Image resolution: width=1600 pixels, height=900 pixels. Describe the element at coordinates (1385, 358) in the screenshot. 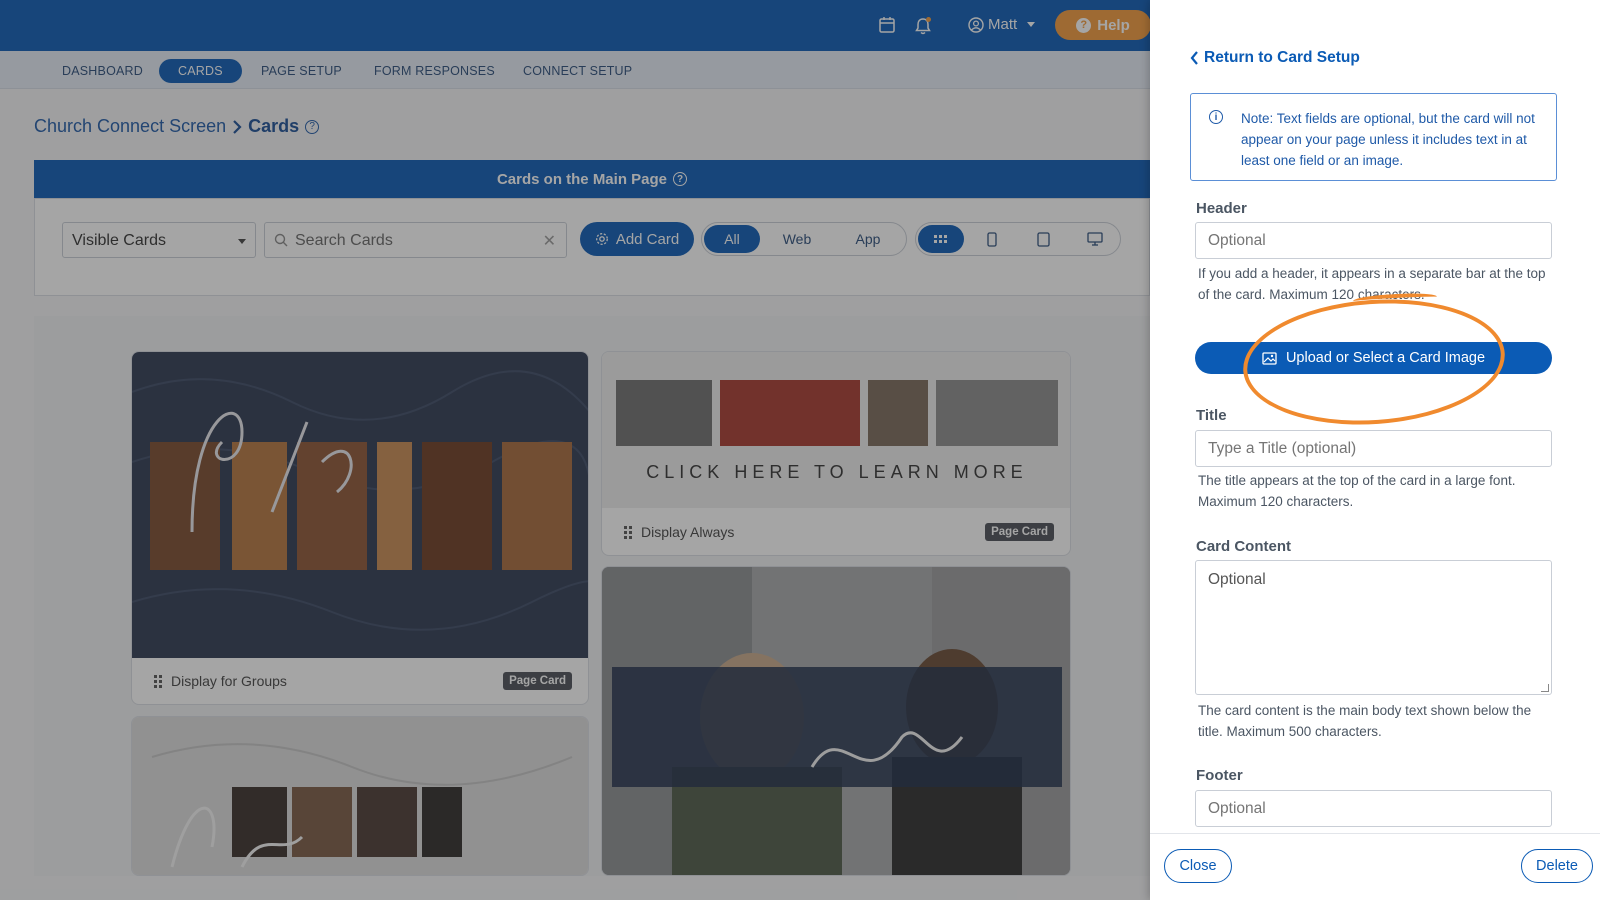

I see `upload-label: Upload or Select a Card Image` at that location.